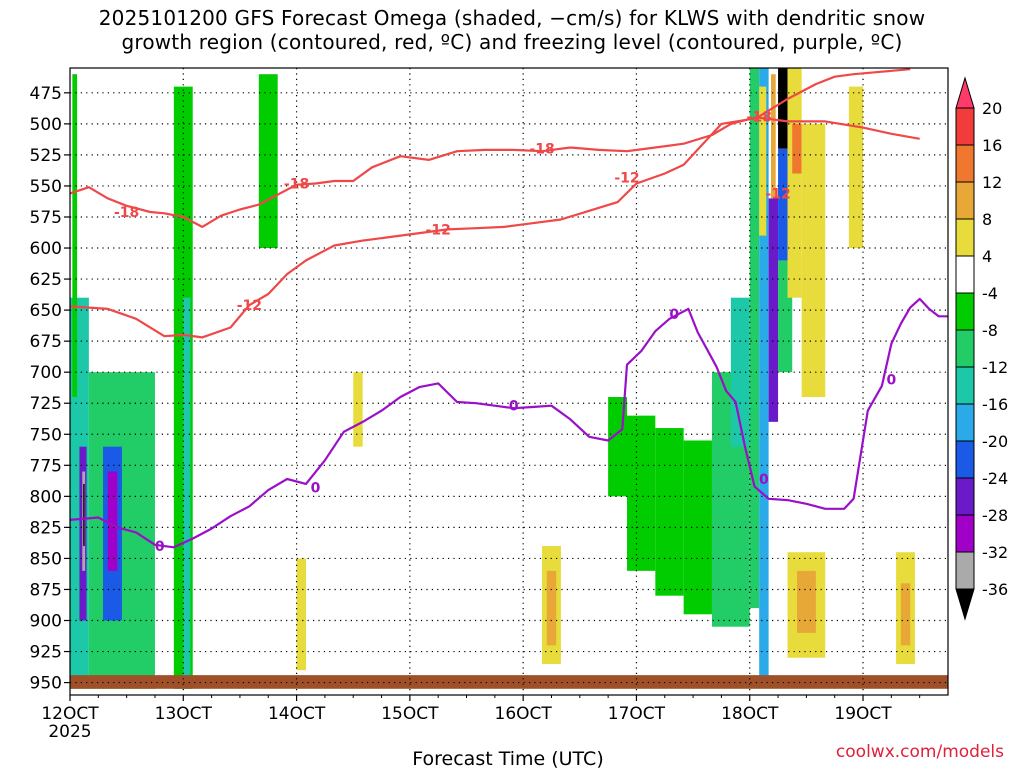 Image resolution: width=1024 pixels, height=768 pixels. What do you see at coordinates (992, 145) in the screenshot?
I see `colorbar-label: 16` at bounding box center [992, 145].